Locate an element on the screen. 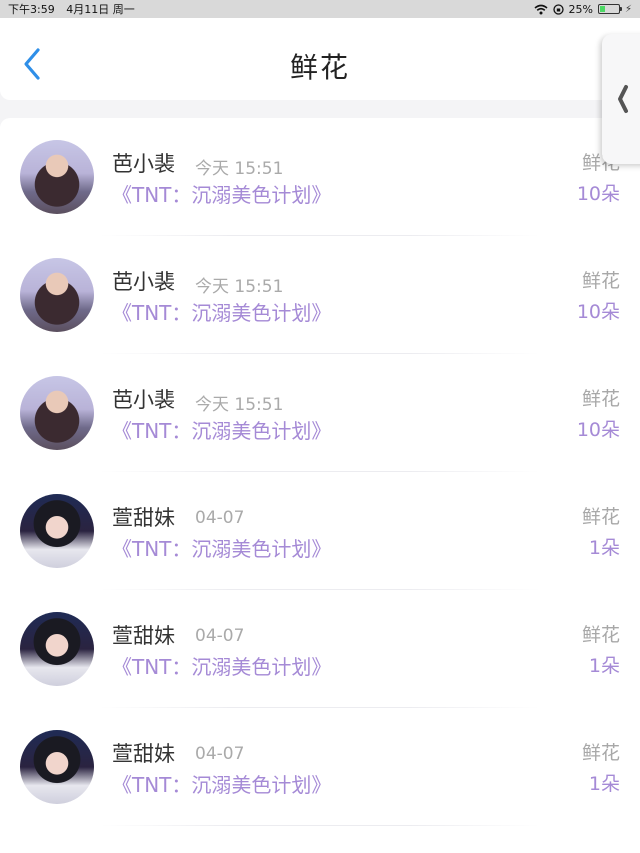 The height and width of the screenshot is (853, 640). charging-icon: ⚡ is located at coordinates (628, 9).